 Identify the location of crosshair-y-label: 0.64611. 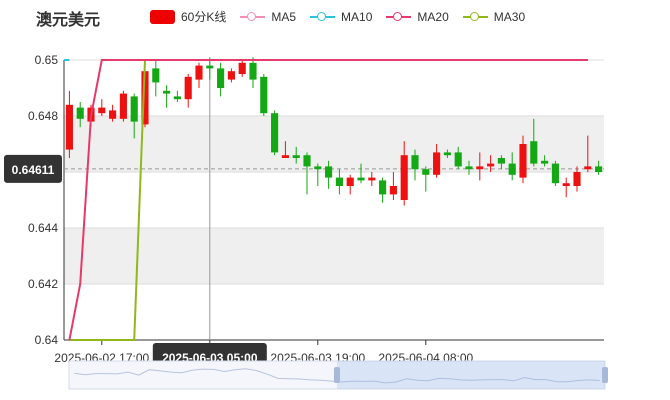
(33, 168).